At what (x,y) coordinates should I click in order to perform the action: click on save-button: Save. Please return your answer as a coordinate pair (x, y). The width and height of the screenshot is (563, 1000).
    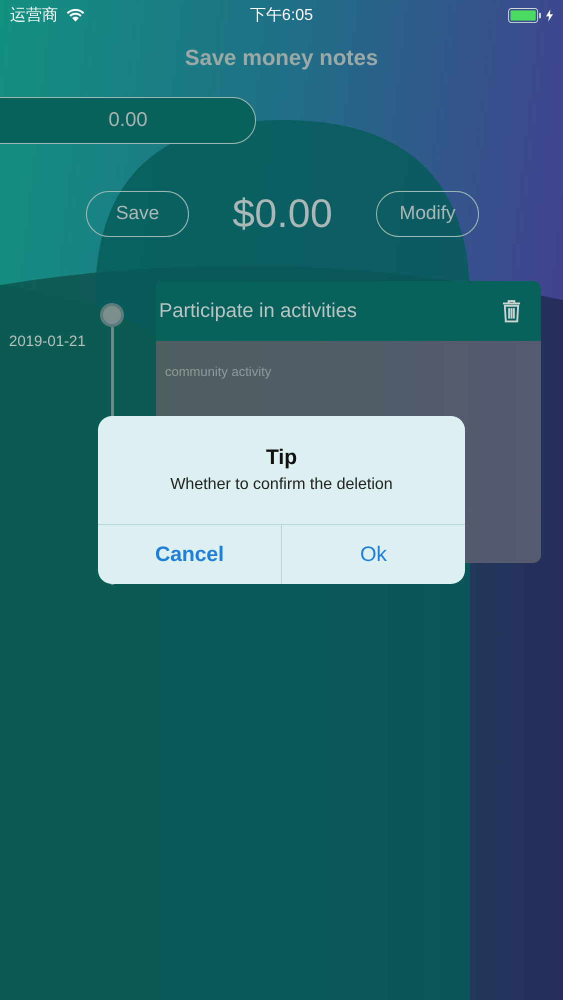
    Looking at the image, I should click on (137, 214).